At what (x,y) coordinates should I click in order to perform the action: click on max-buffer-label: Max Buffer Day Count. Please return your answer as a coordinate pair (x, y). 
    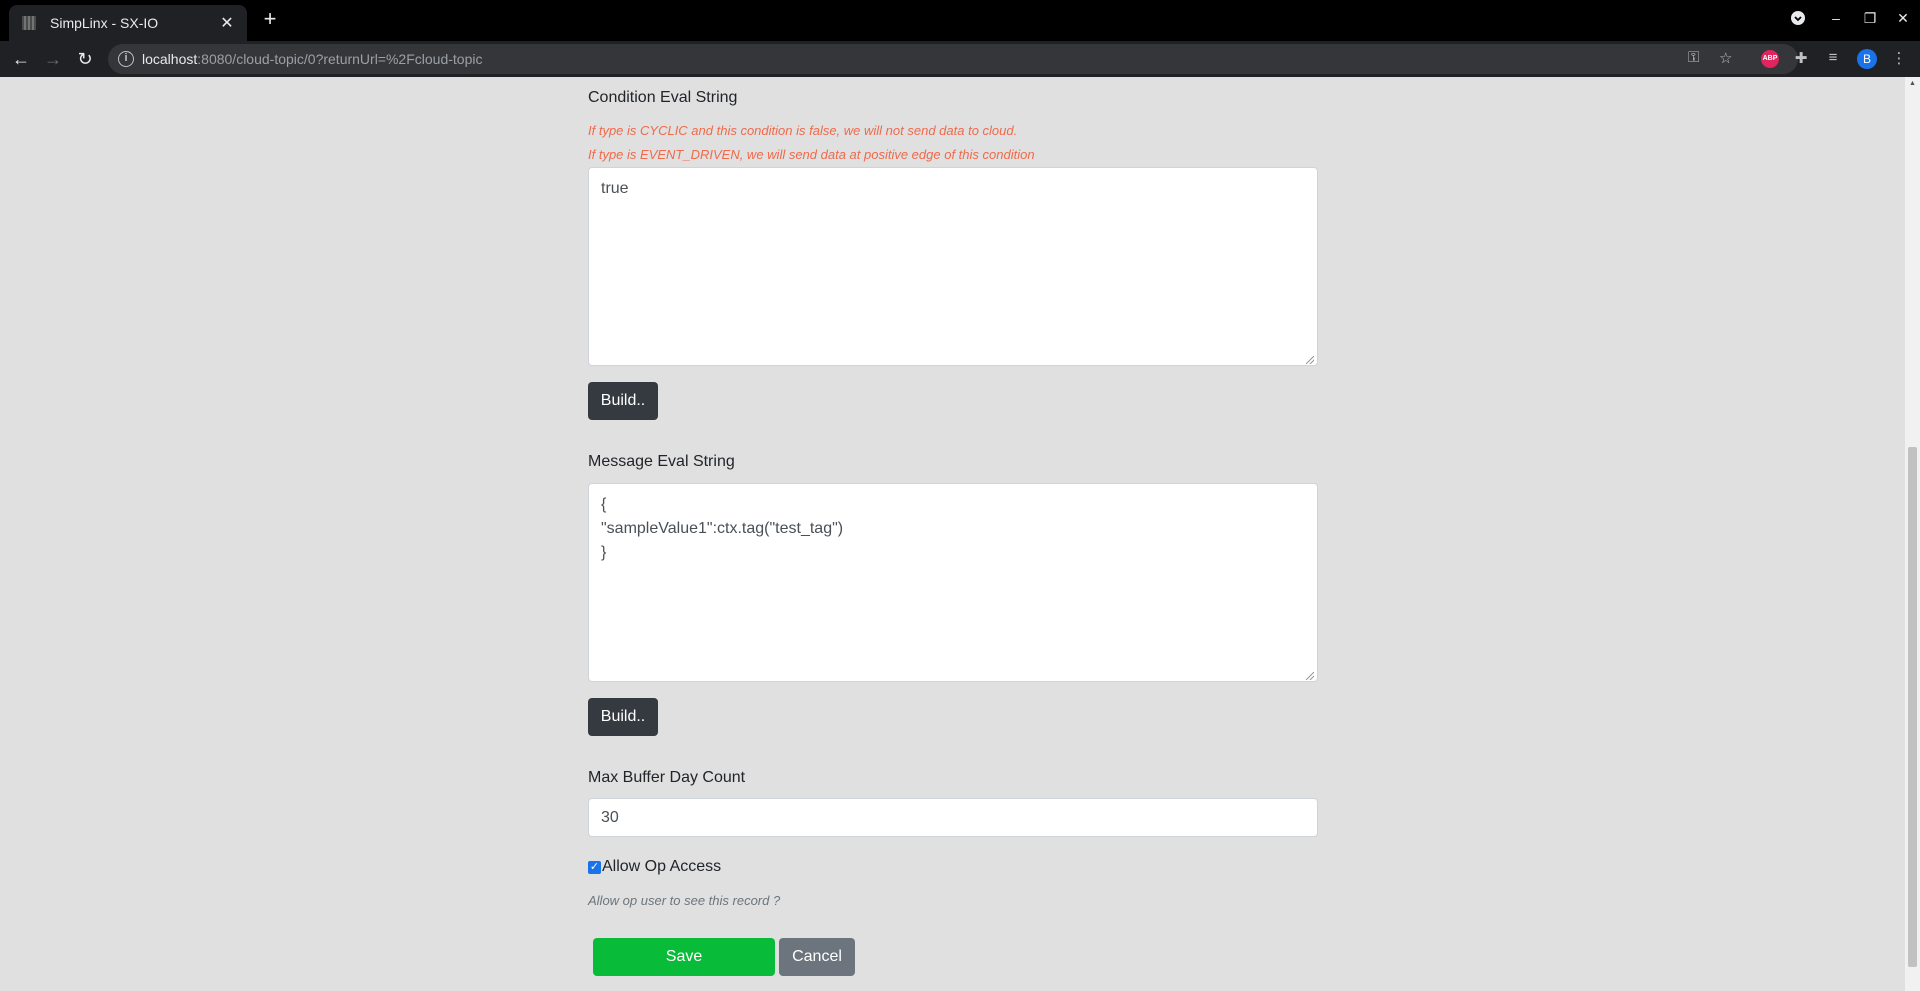
    Looking at the image, I should click on (667, 777).